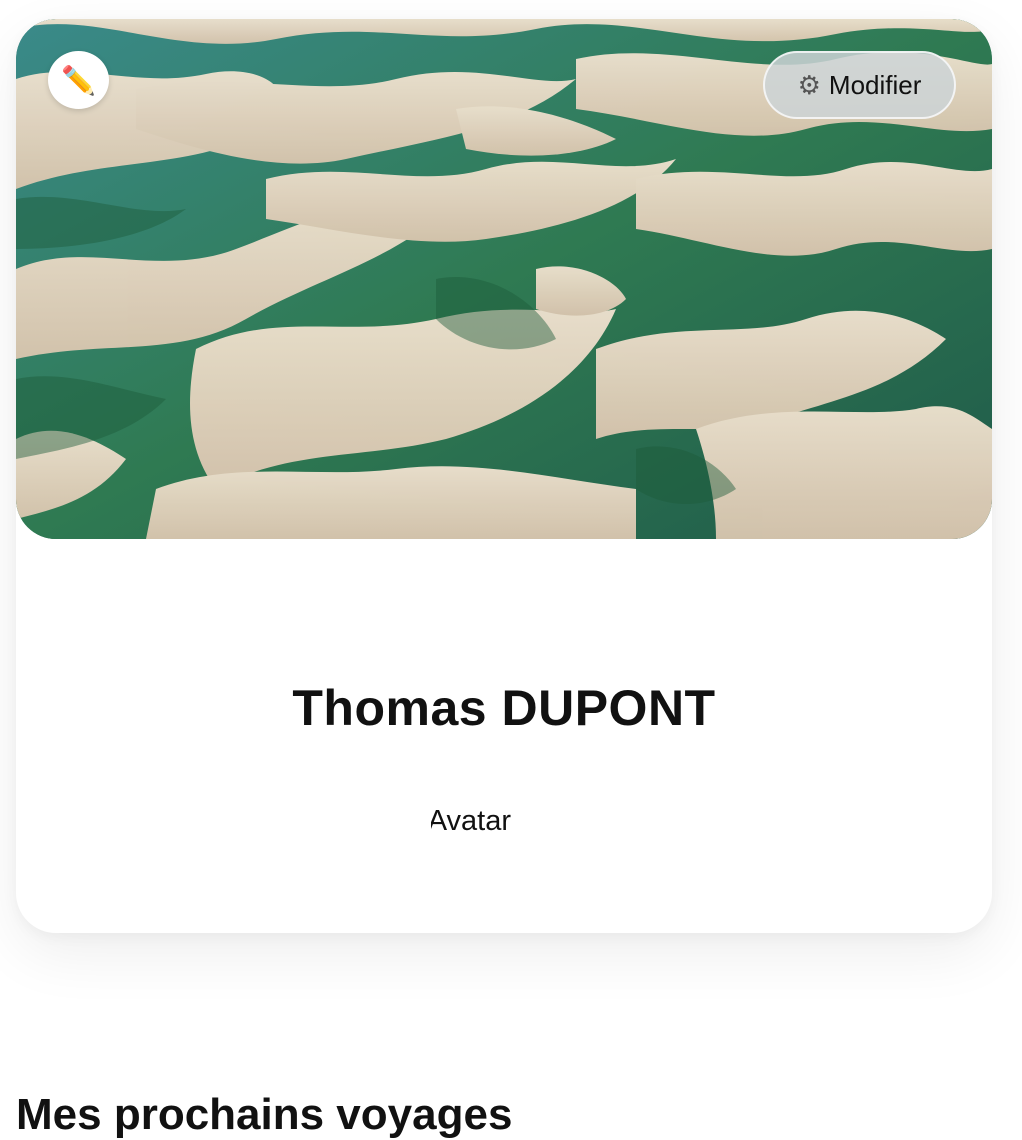 The image size is (1022, 1140). What do you see at coordinates (809, 84) in the screenshot?
I see `gear-icon: ⚙` at bounding box center [809, 84].